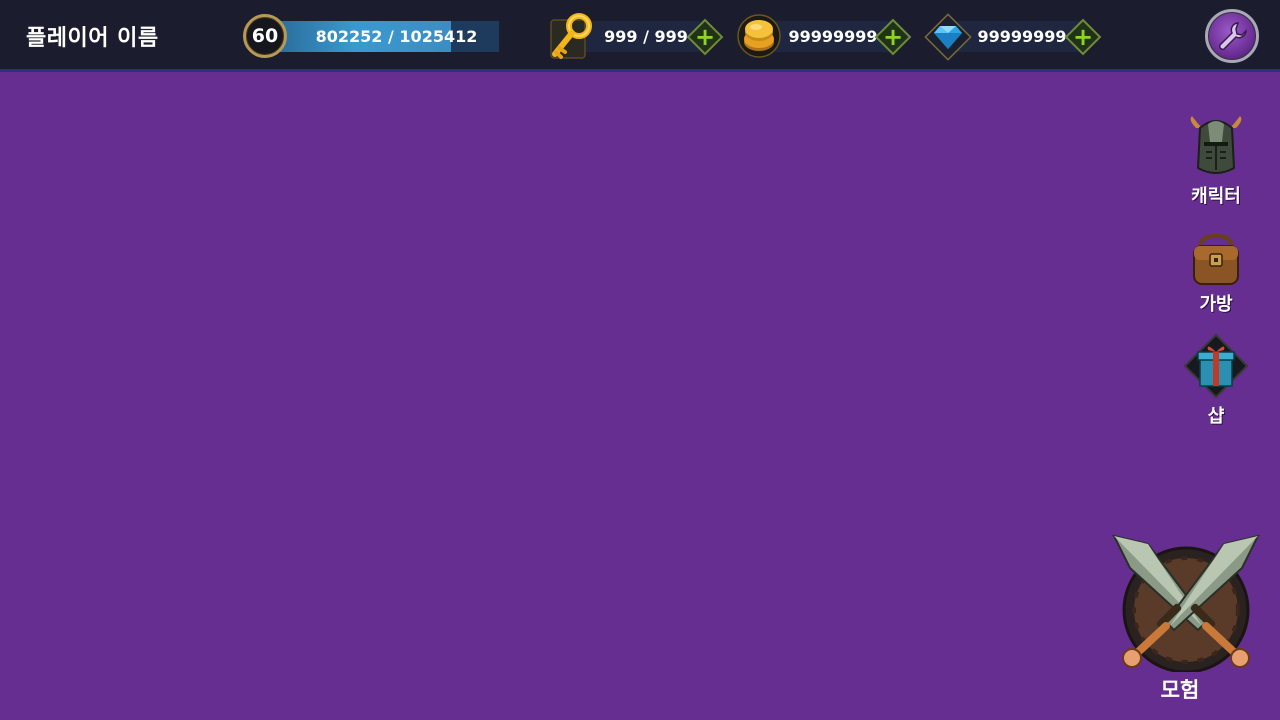 The image size is (1280, 720). Describe the element at coordinates (1216, 196) in the screenshot. I see `sidebar-item-label: 캐릭터` at that location.